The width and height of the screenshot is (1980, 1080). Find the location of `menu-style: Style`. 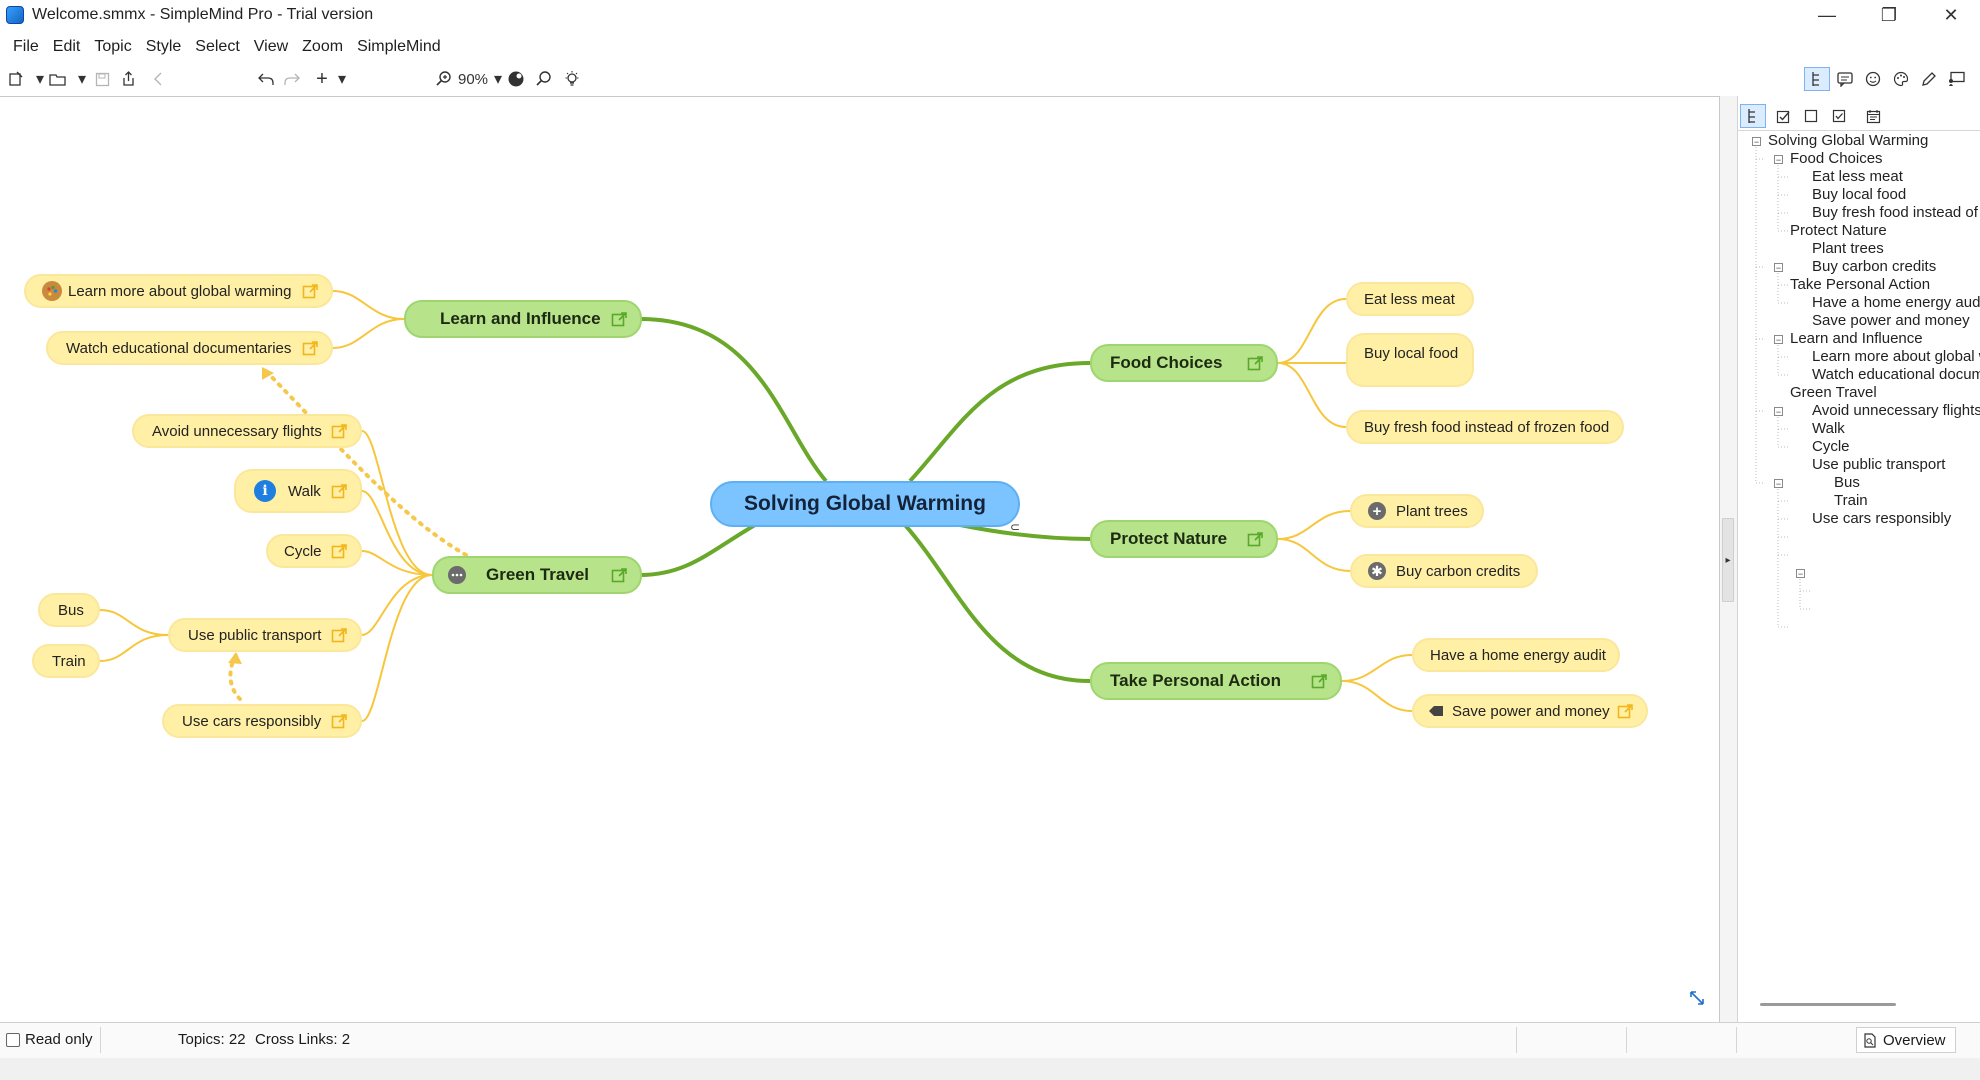

menu-style: Style is located at coordinates (164, 47).